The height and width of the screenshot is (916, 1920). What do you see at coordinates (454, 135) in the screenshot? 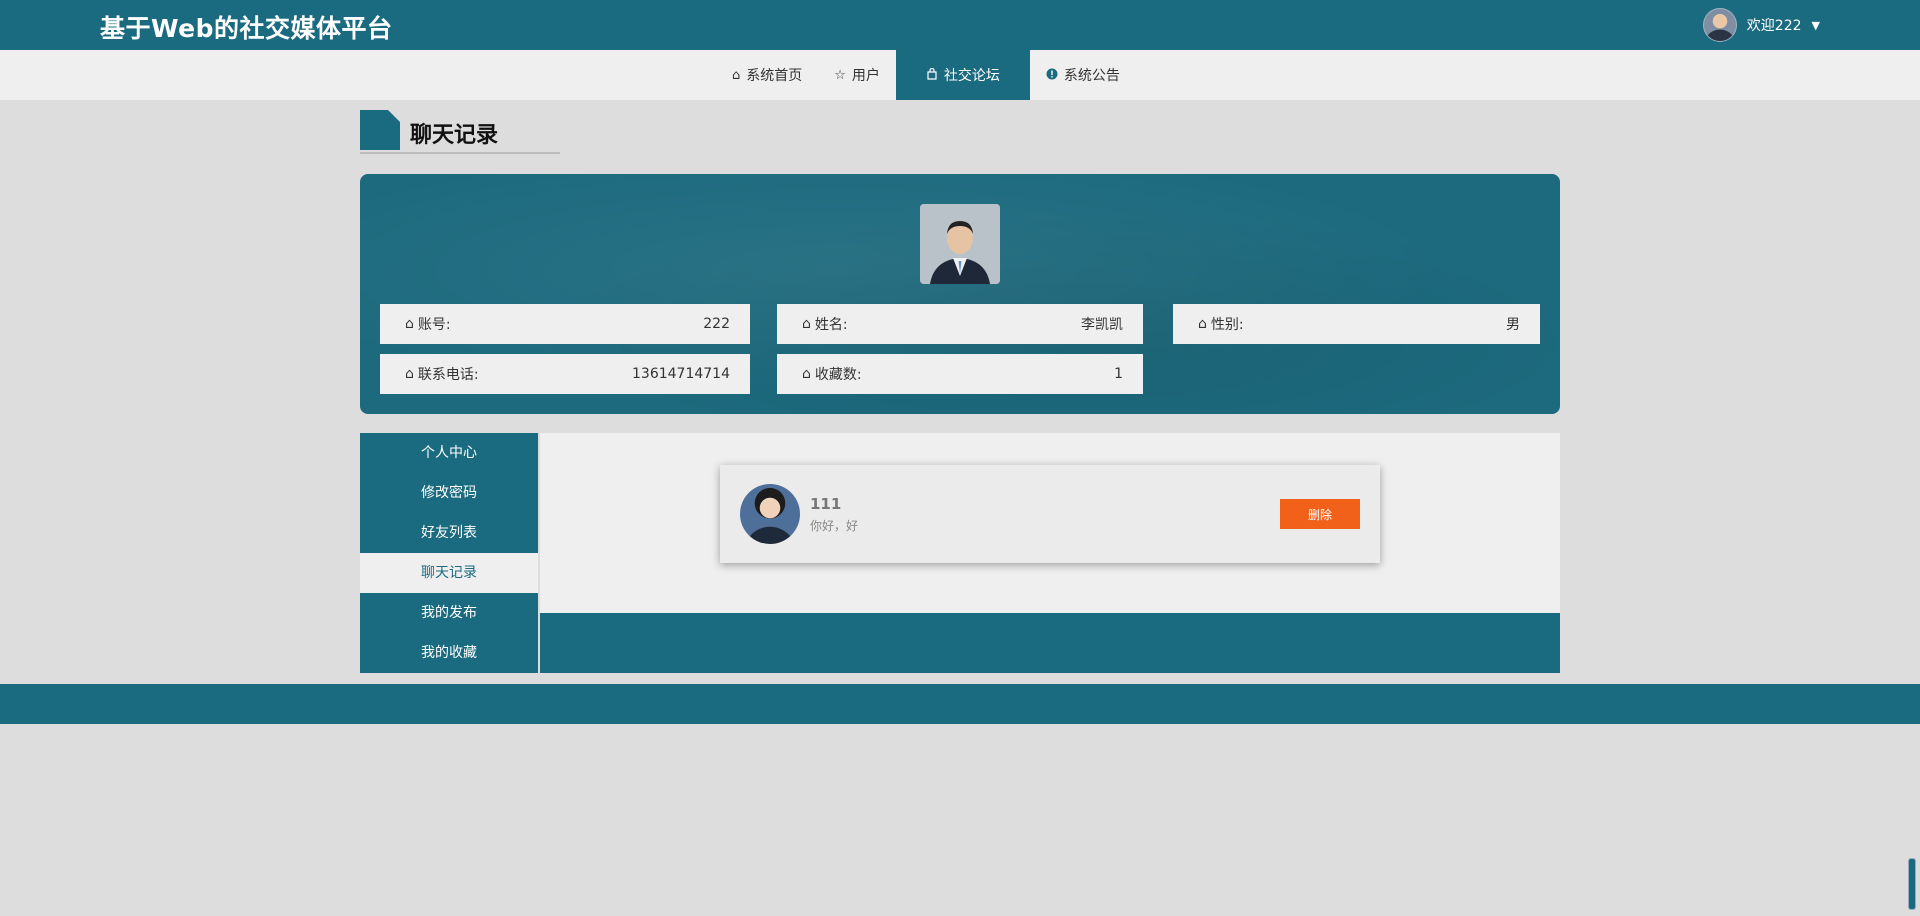
I see `page-title: 聊天记录` at bounding box center [454, 135].